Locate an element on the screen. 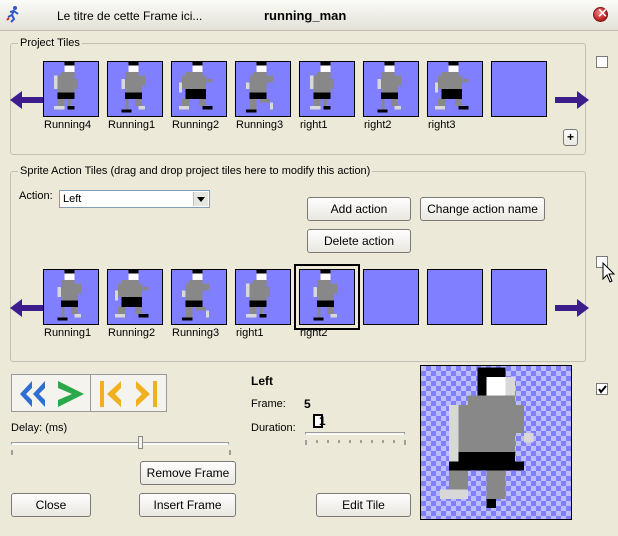 This screenshot has height=536, width=618. delay-slider-thumb is located at coordinates (140, 442).